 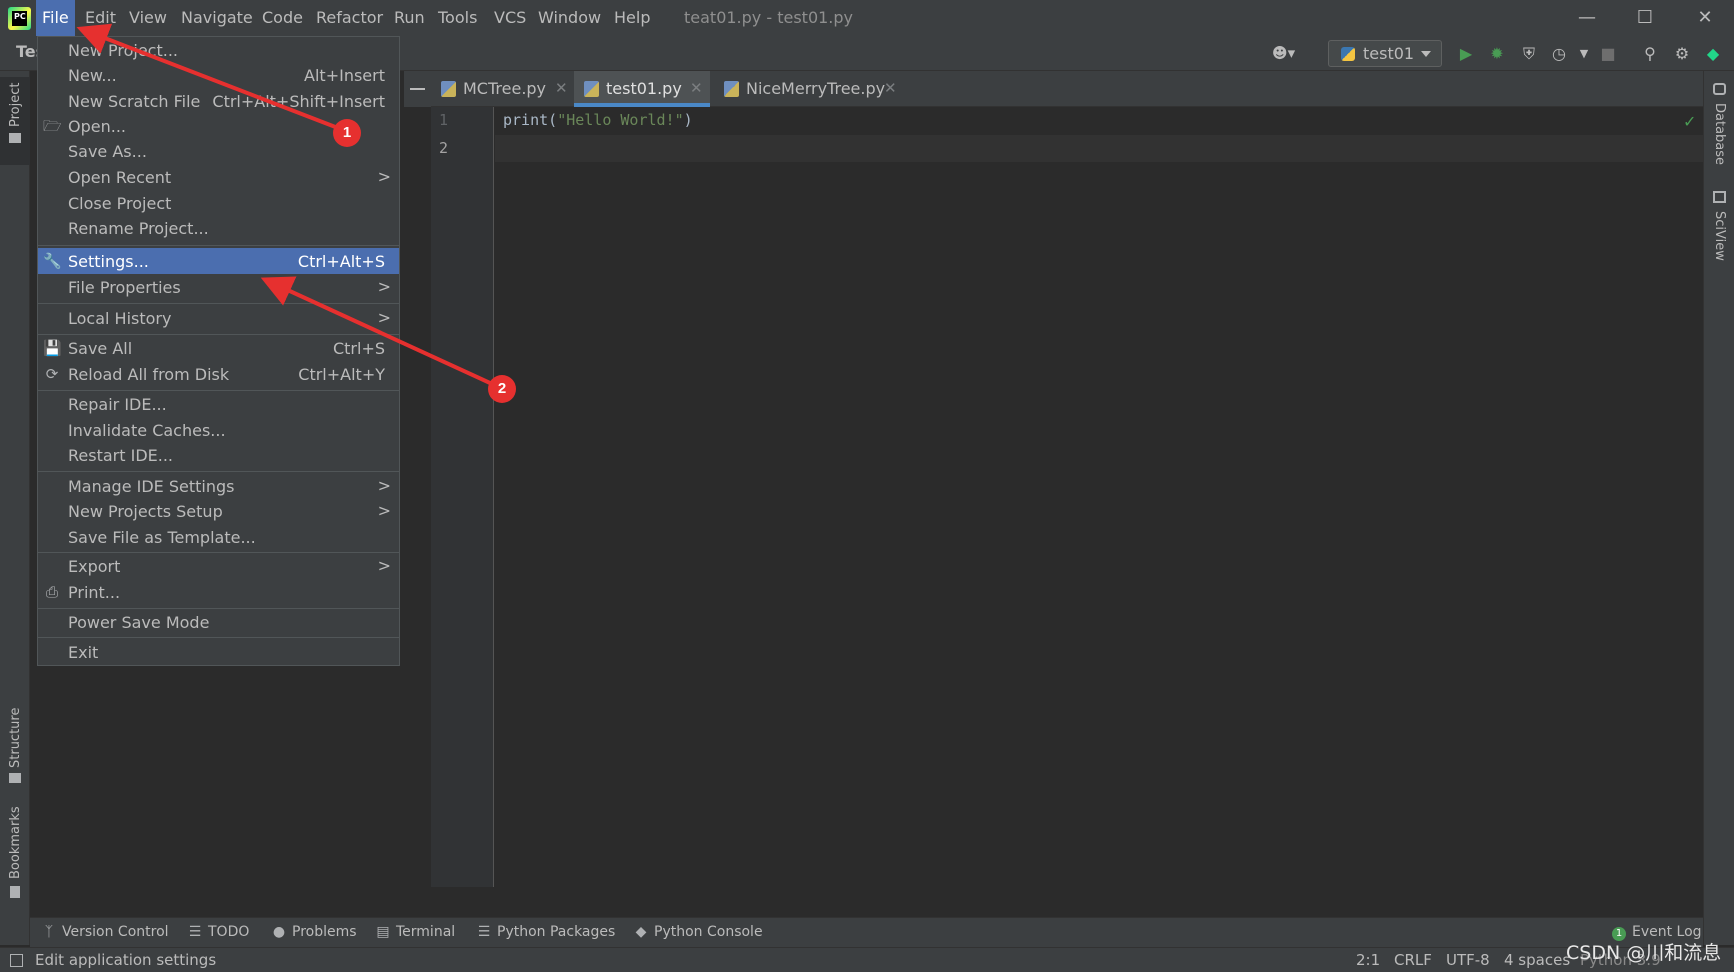 I want to click on profile-icon: ◷, so click(x=1559, y=54).